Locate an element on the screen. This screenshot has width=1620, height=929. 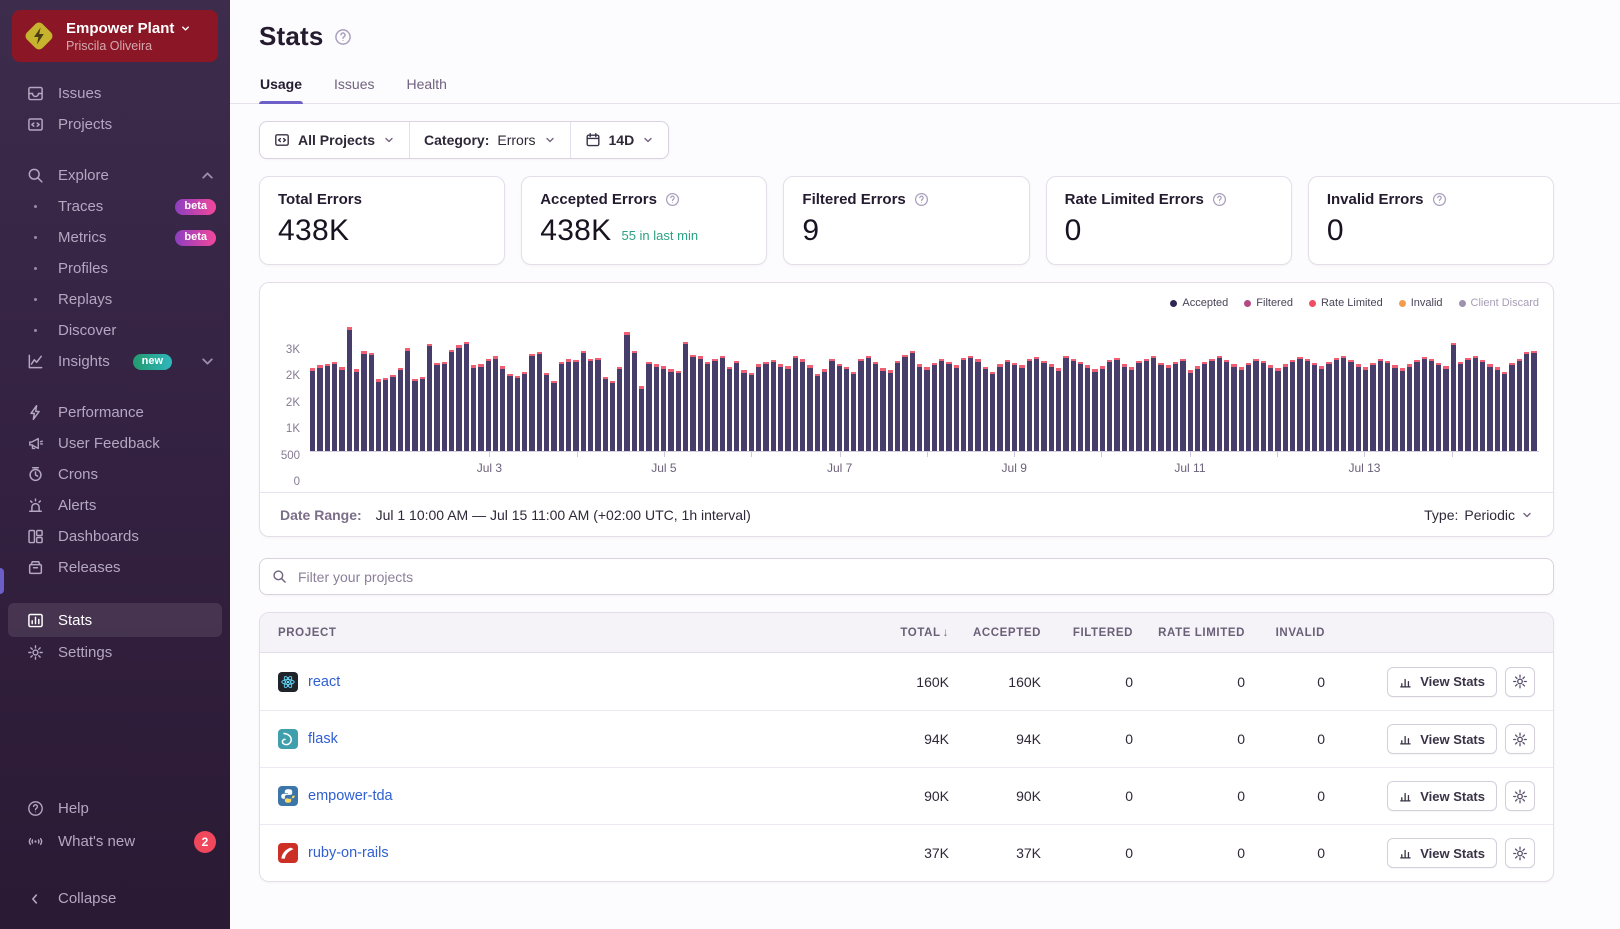
sidebar-item-help: Help is located at coordinates (115, 808).